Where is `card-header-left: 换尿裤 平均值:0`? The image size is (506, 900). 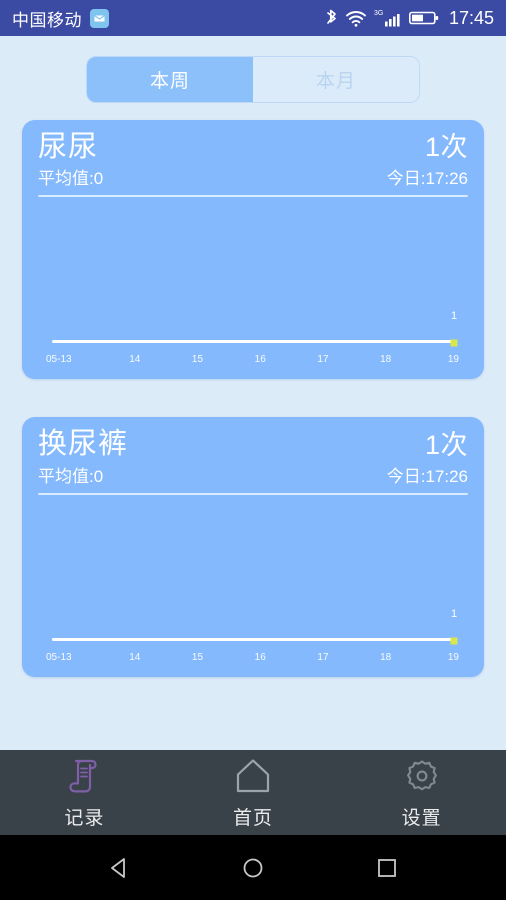
card-header-left: 换尿裤 平均值:0 is located at coordinates (83, 457).